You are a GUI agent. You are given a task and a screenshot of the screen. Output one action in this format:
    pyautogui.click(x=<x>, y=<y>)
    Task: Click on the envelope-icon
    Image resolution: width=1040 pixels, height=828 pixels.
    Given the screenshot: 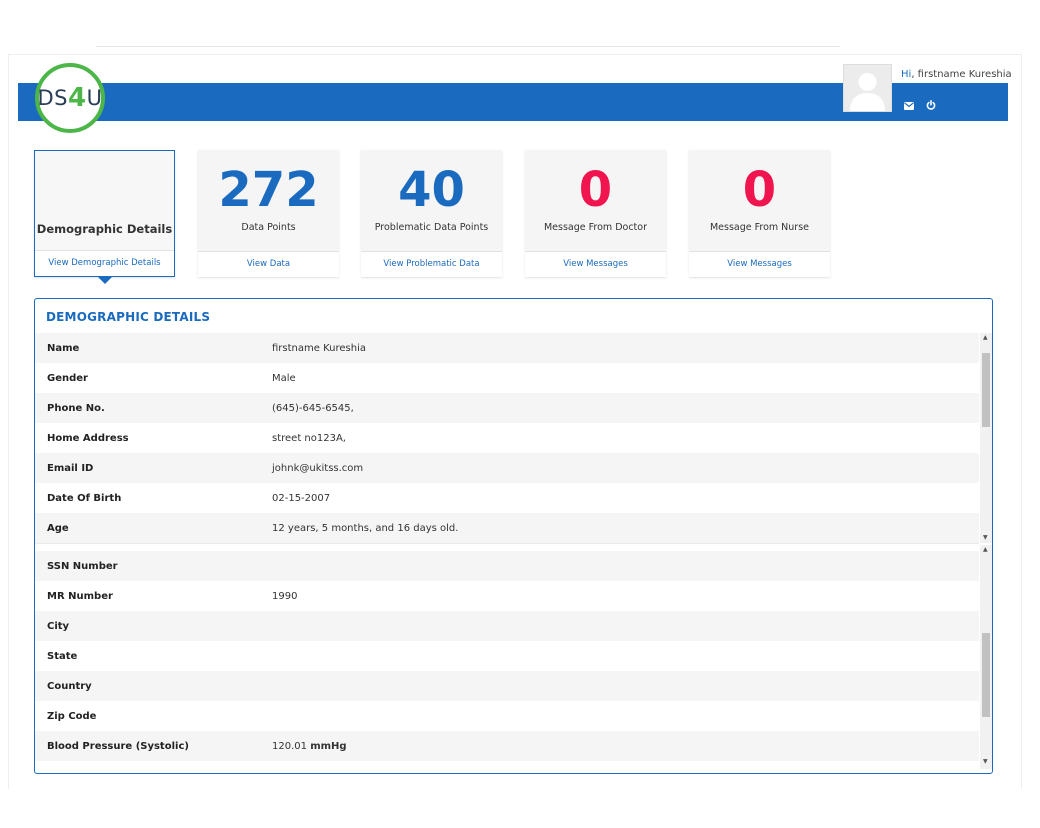 What is the action you would take?
    pyautogui.click(x=909, y=104)
    